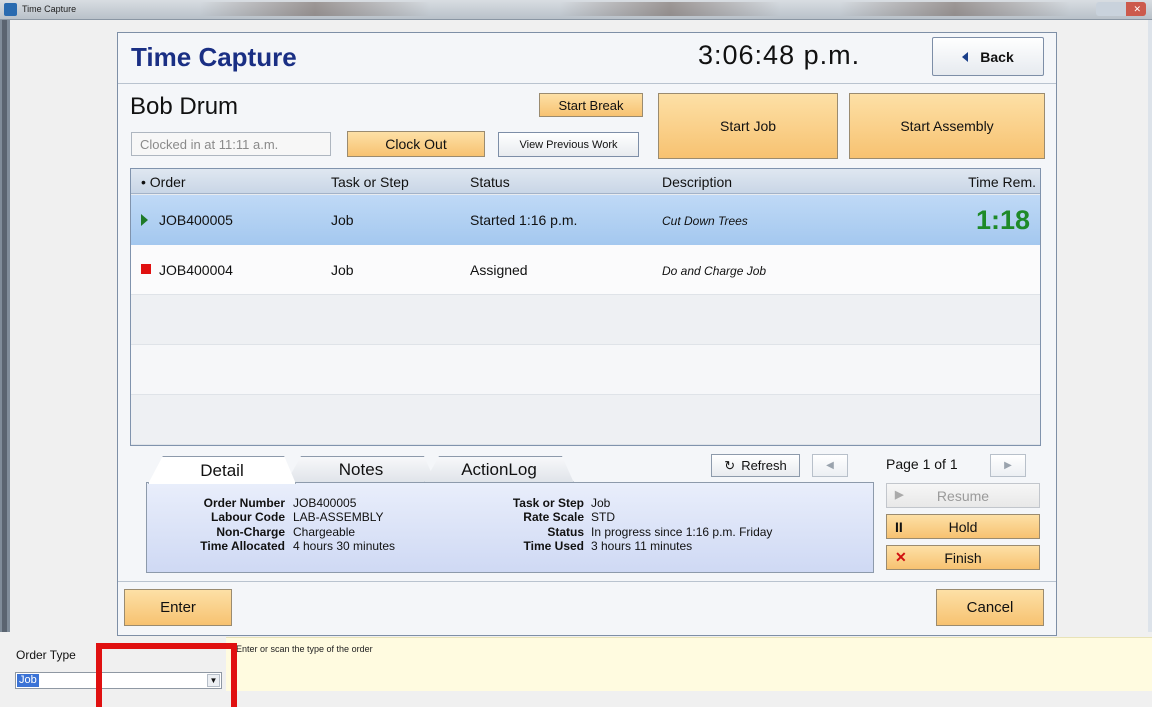  I want to click on window-titlebar: Time Capture ✕, so click(576, 10).